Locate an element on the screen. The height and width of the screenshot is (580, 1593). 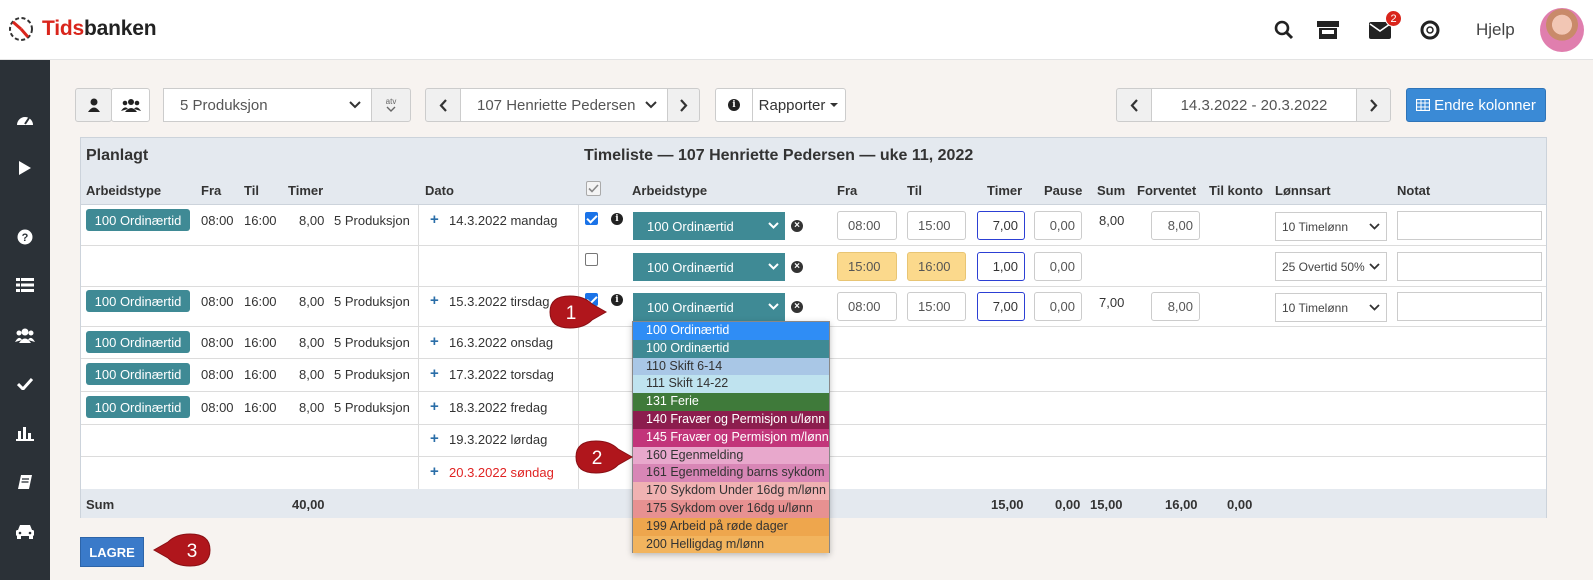
dropdown-option: 140 Fravær og Permisjon u/lønn is located at coordinates (731, 420).